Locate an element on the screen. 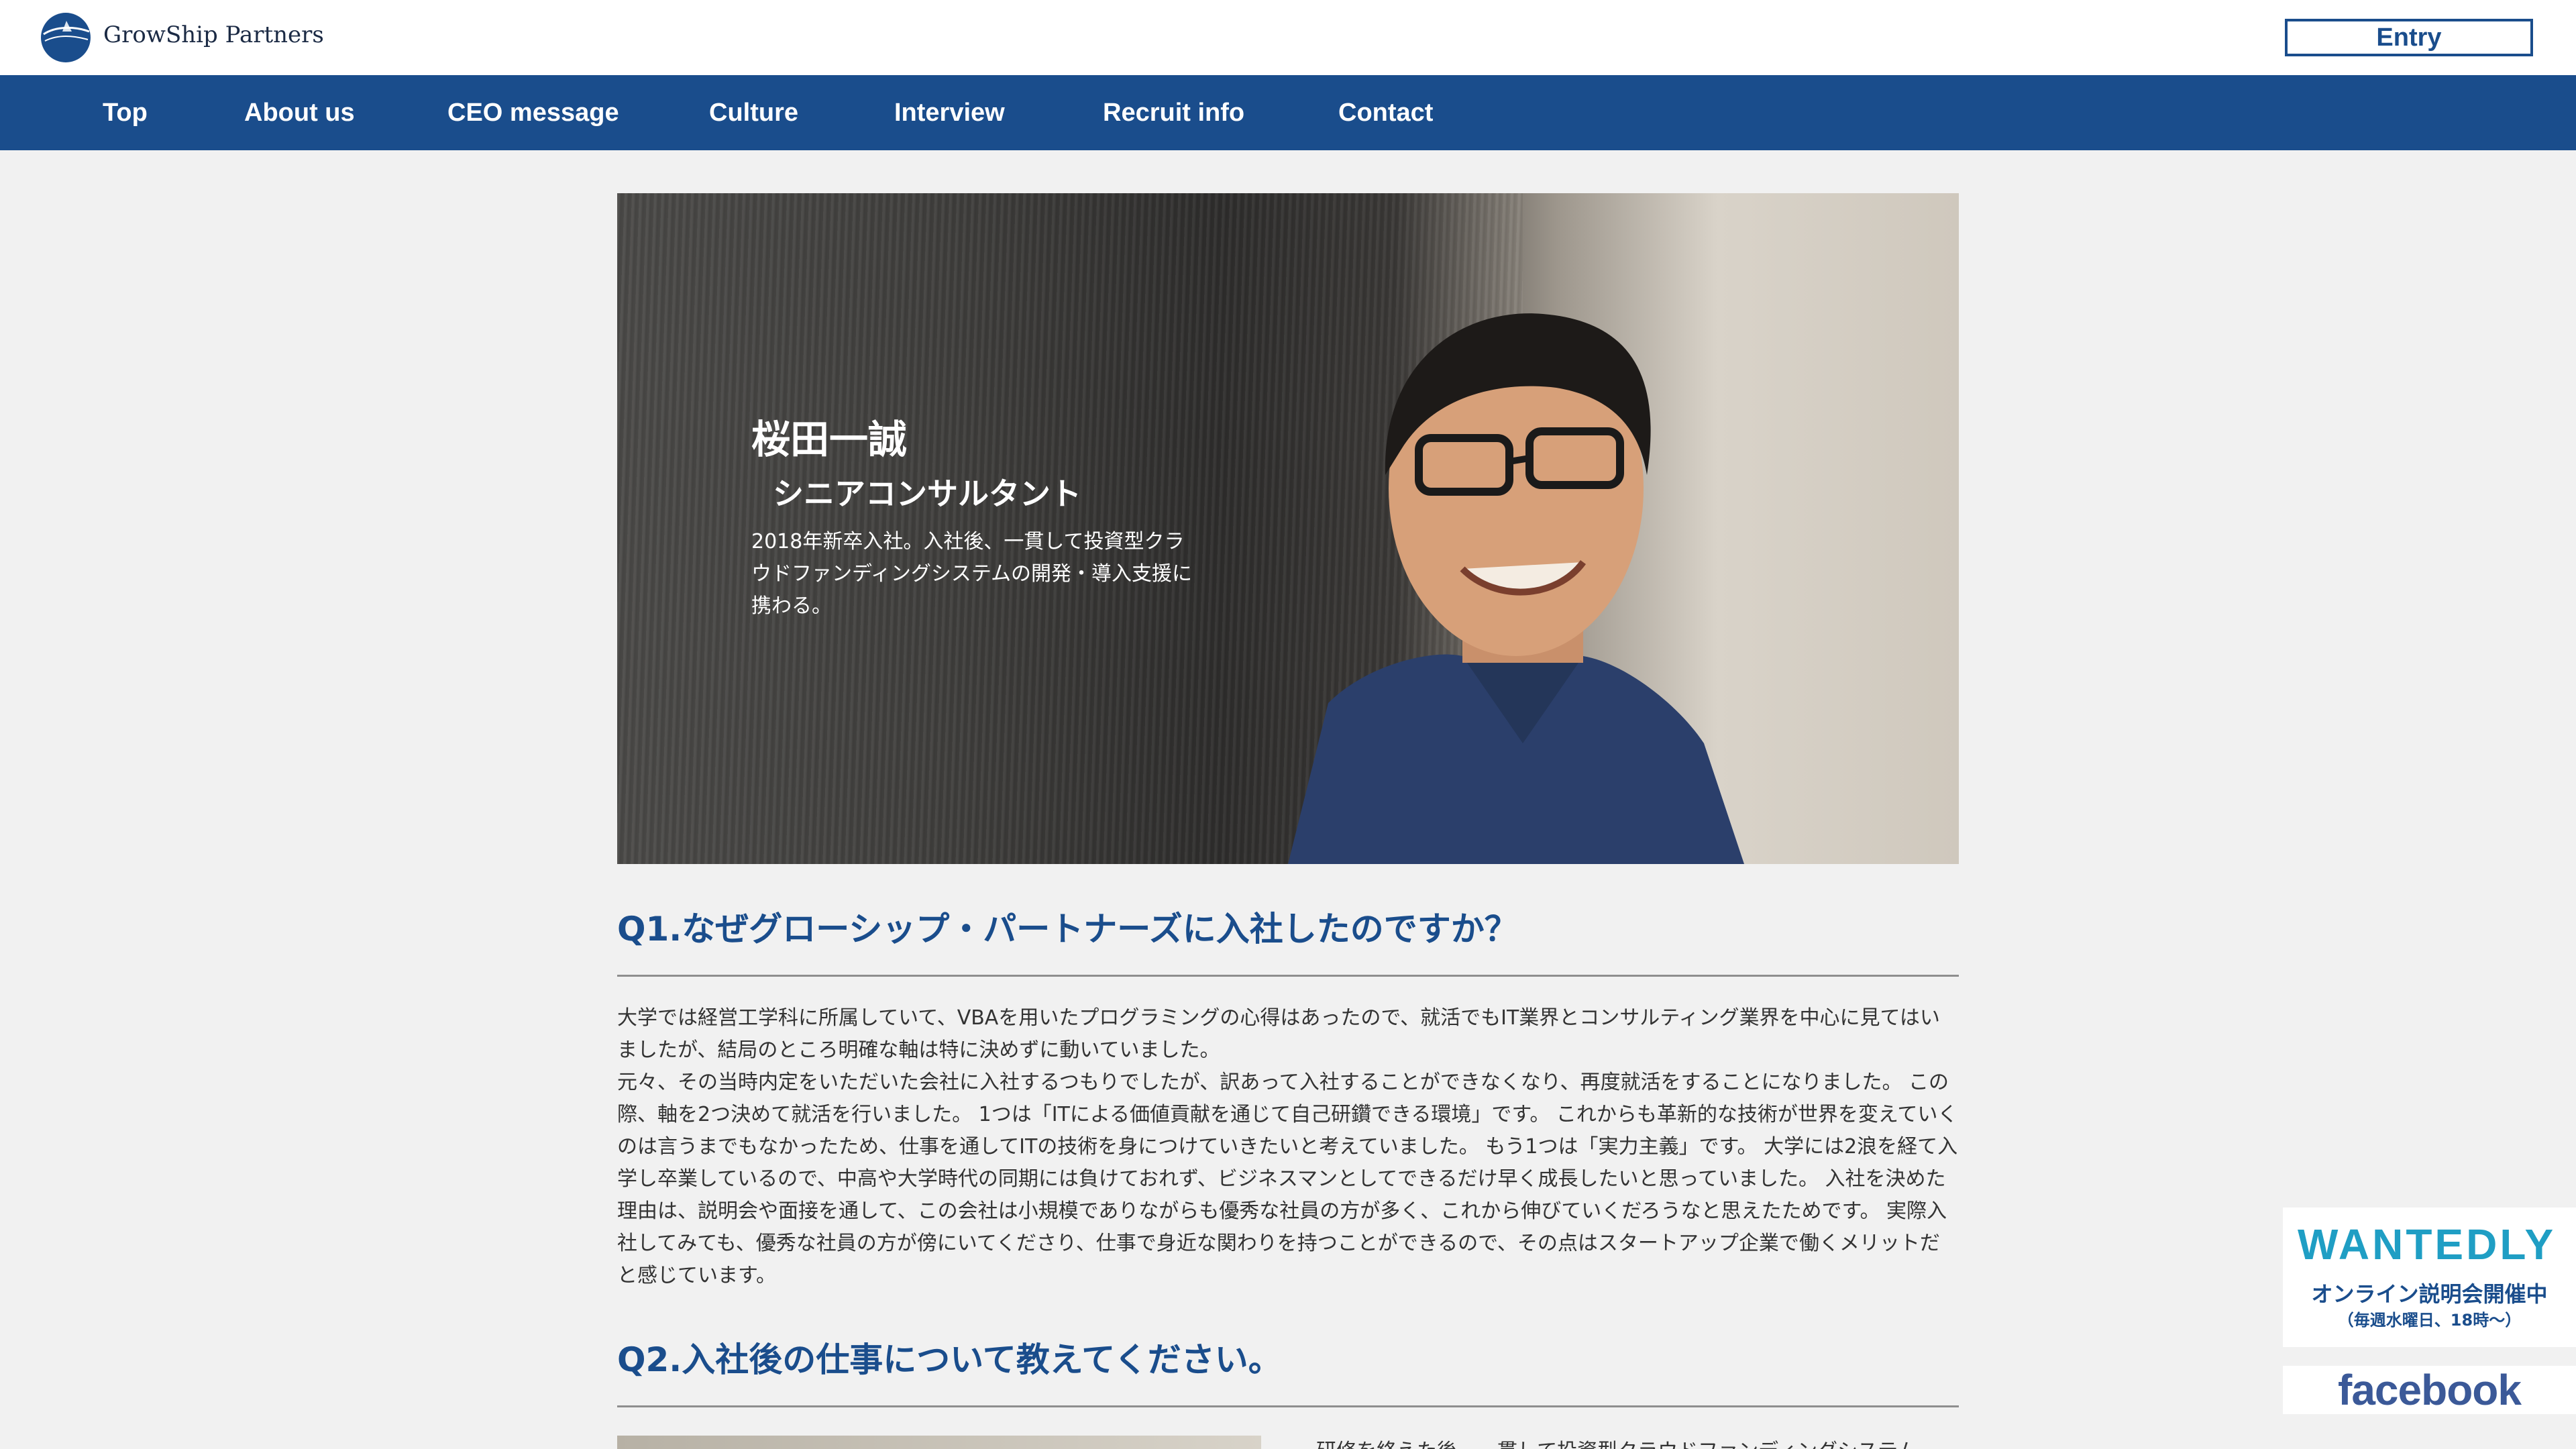  entry-button: Entry is located at coordinates (2409, 37).